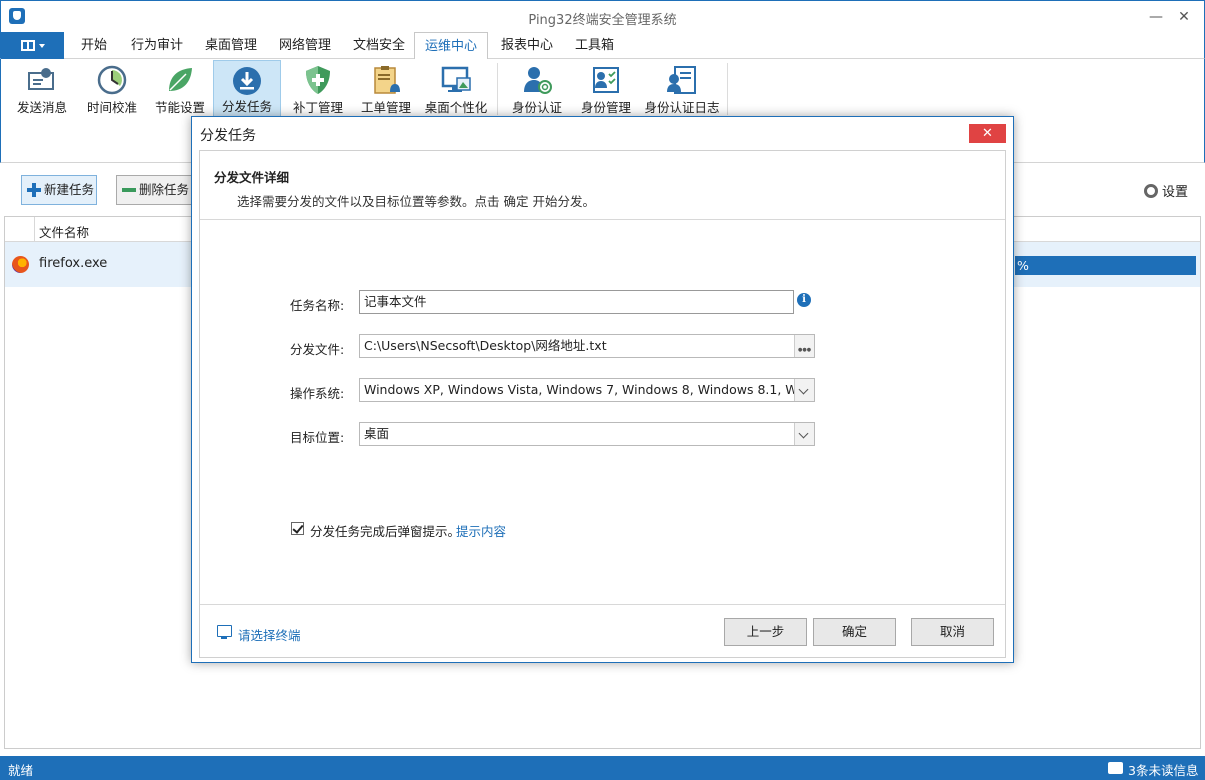 Image resolution: width=1205 pixels, height=780 pixels. I want to click on dialog-title: 分发任务, so click(228, 136).